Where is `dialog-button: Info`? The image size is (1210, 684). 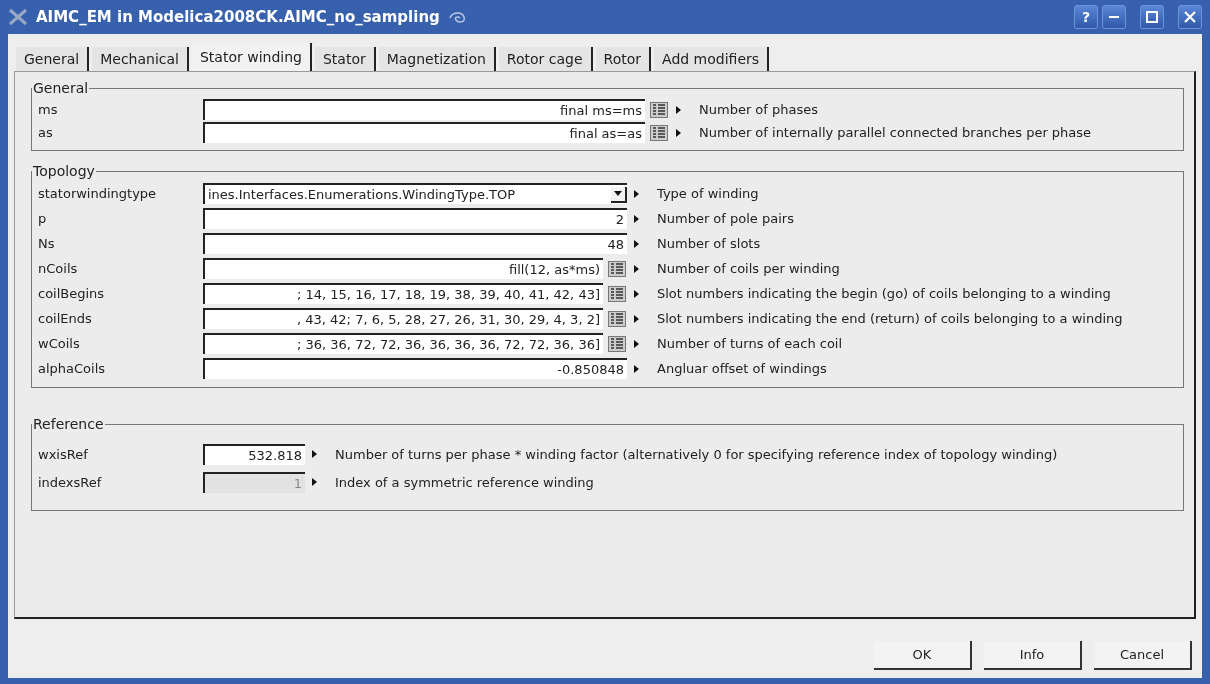
dialog-button: Info is located at coordinates (1033, 655).